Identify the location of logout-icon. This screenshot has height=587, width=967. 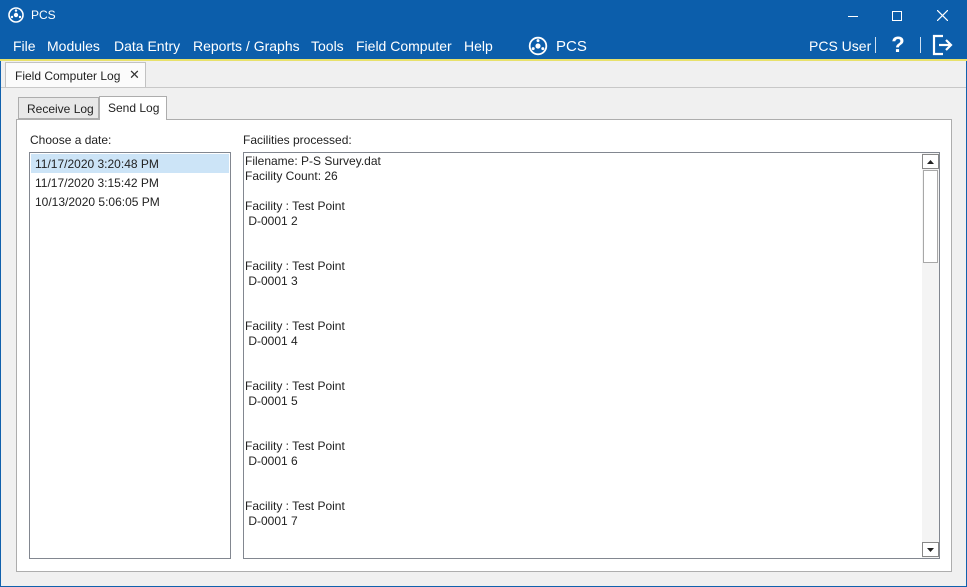
(943, 45).